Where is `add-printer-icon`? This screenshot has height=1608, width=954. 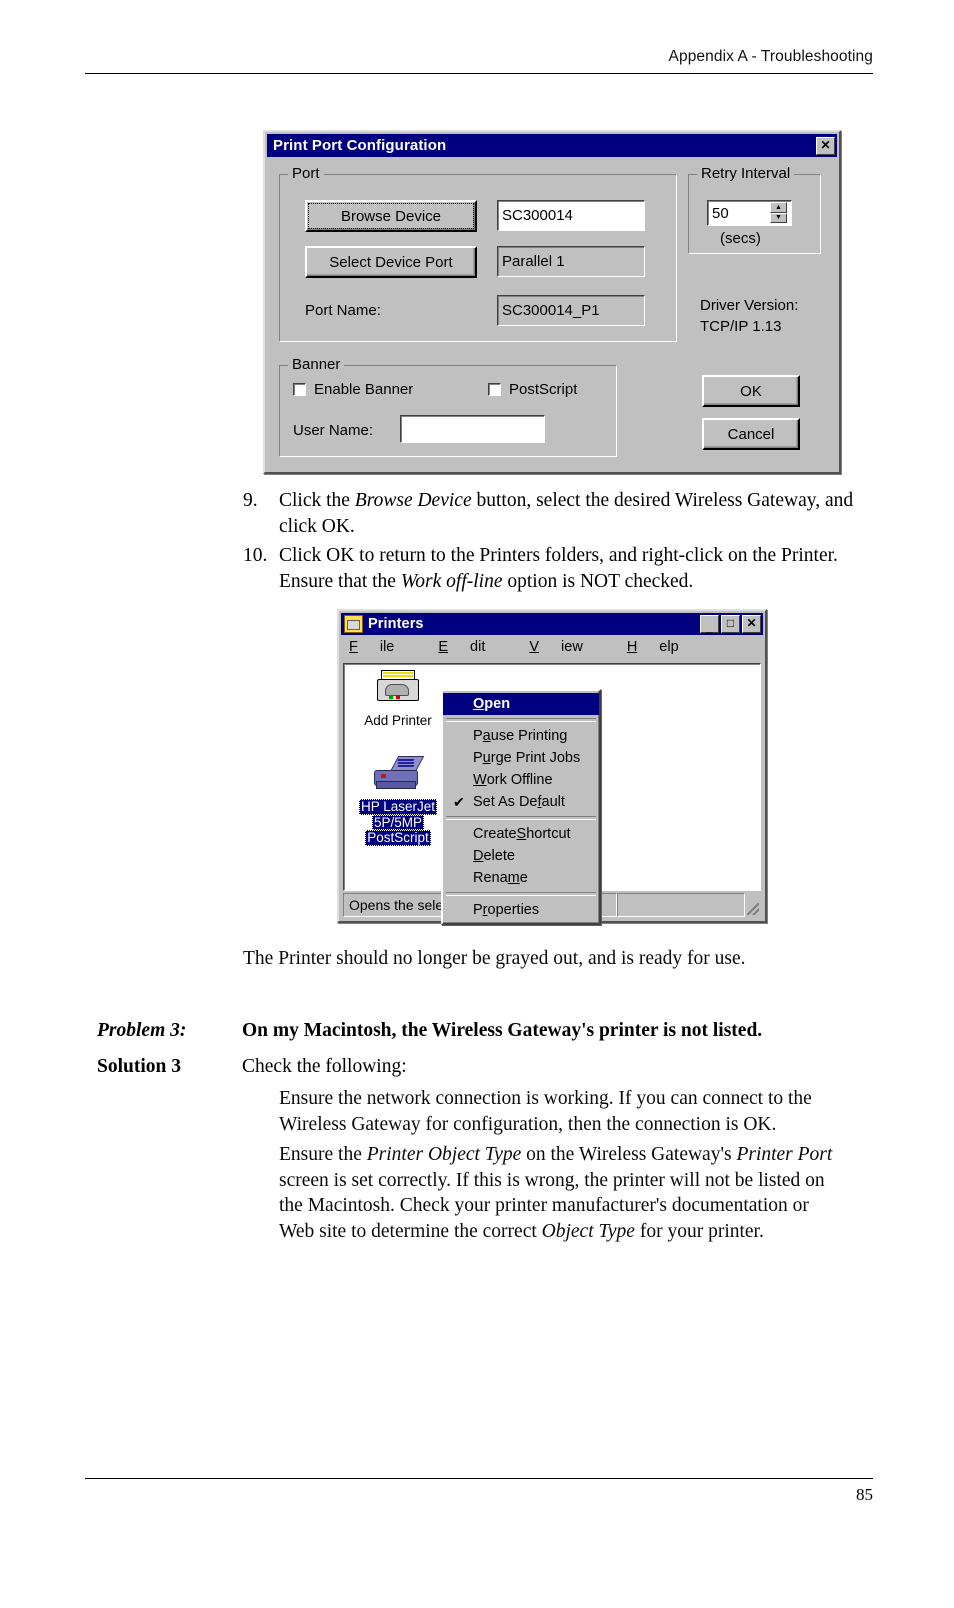 add-printer-icon is located at coordinates (398, 690).